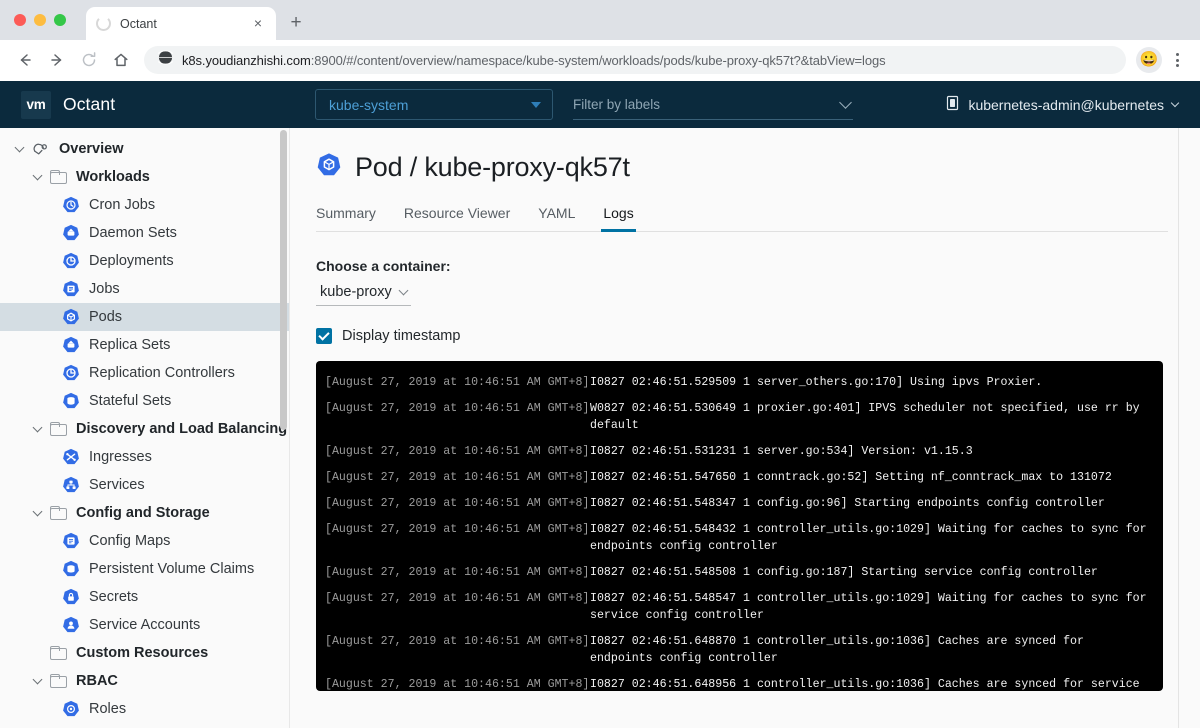  I want to click on tab-yaml: YAML, so click(556, 218).